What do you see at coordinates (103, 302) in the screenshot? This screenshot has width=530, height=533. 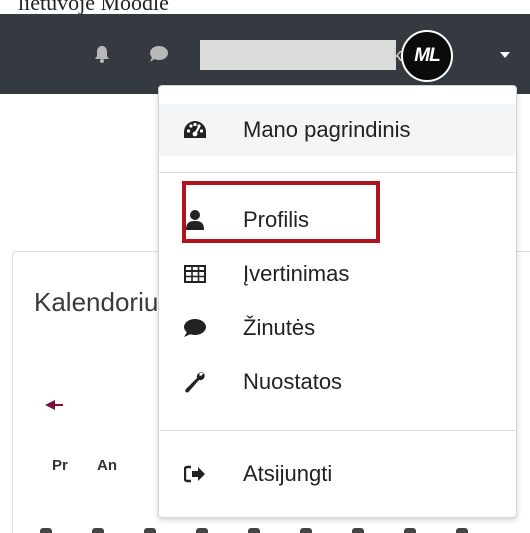 I see `calendar-title: Kalendorius` at bounding box center [103, 302].